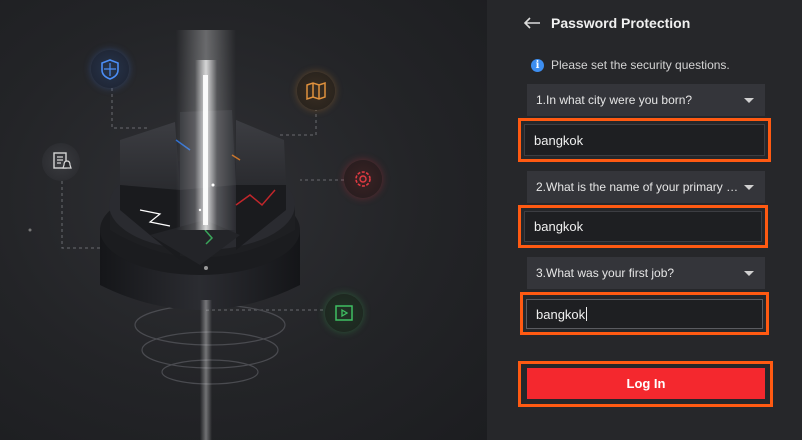 Image resolution: width=802 pixels, height=440 pixels. Describe the element at coordinates (614, 100) in the screenshot. I see `question-1-label: 1.In what city were you born?` at that location.